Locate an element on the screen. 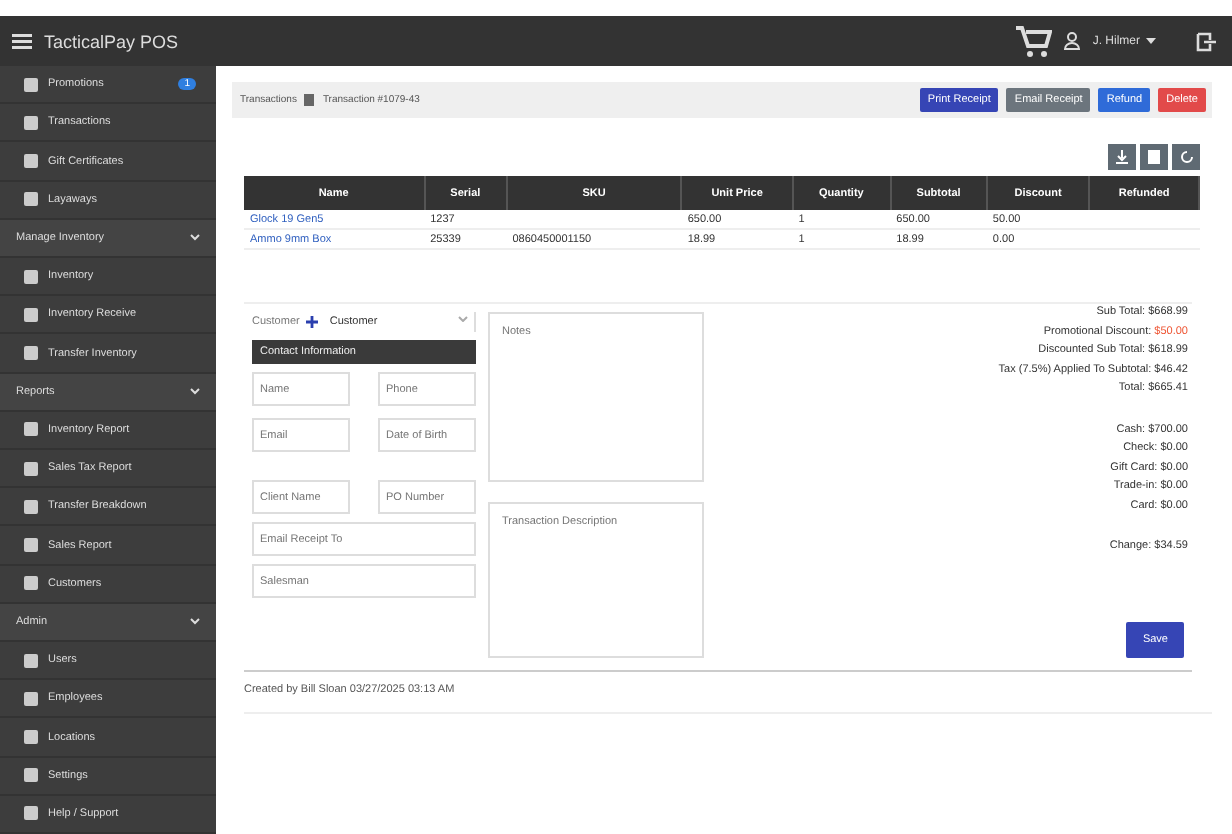 This screenshot has height=834, width=1232. refresh-button is located at coordinates (1186, 157).